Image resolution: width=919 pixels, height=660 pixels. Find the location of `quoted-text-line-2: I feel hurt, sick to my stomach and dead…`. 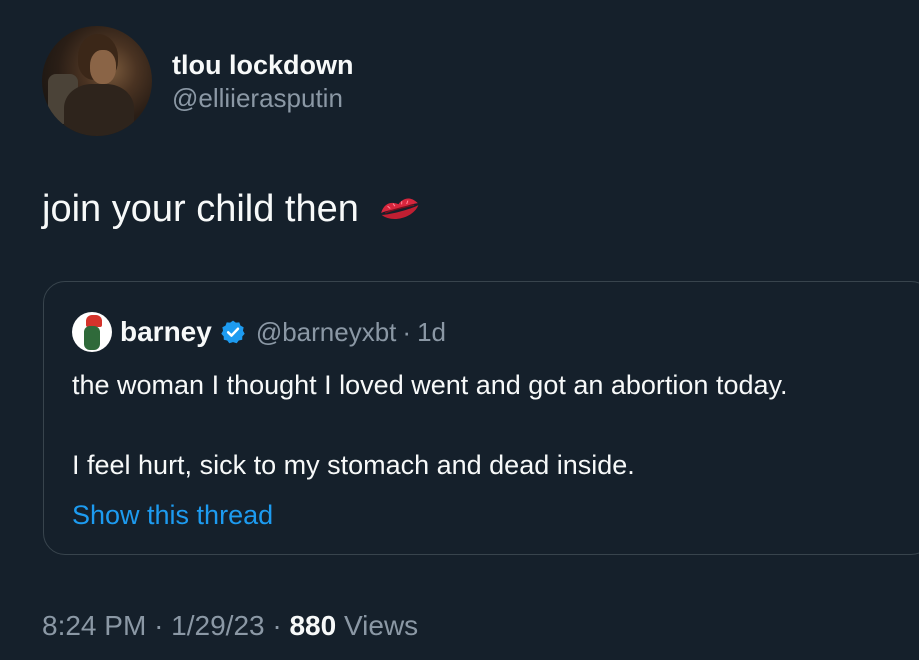

quoted-text-line-2: I feel hurt, sick to my stomach and dead… is located at coordinates (353, 465).